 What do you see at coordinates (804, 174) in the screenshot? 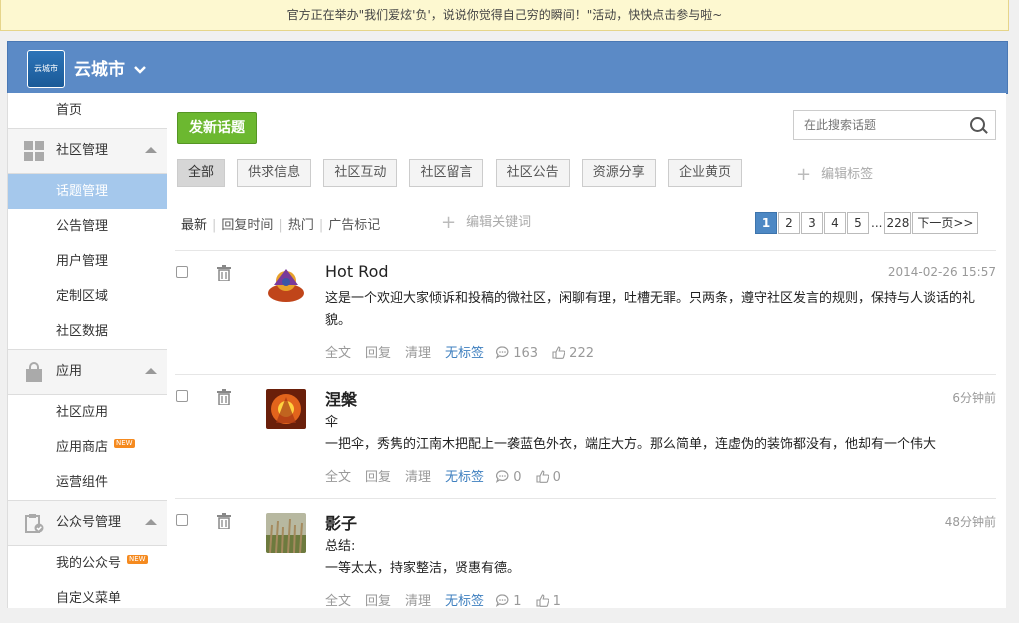
I see `plus-icon: +` at bounding box center [804, 174].